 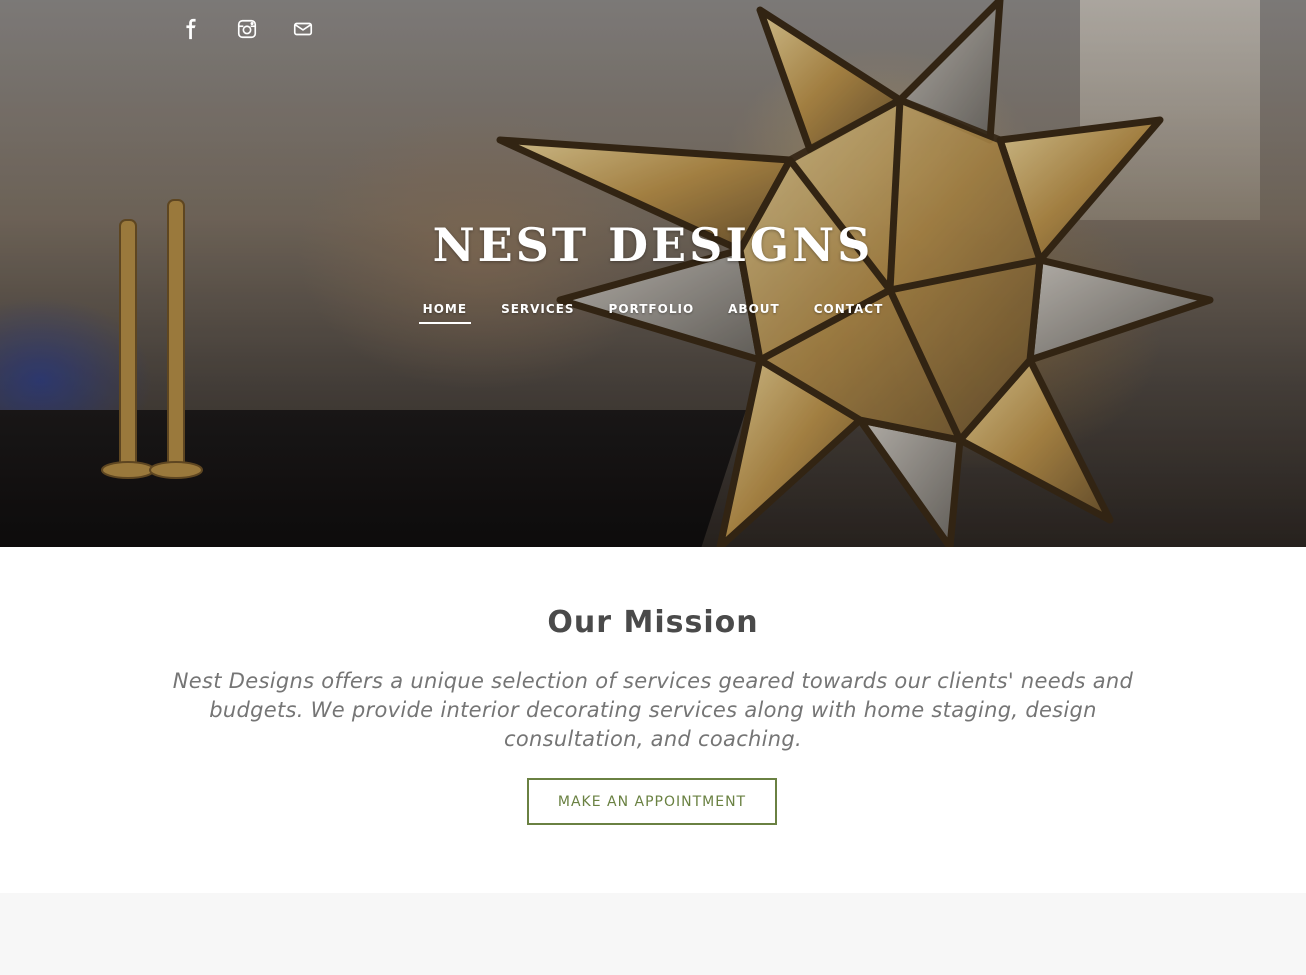 I want to click on facebook-icon, so click(x=191, y=29).